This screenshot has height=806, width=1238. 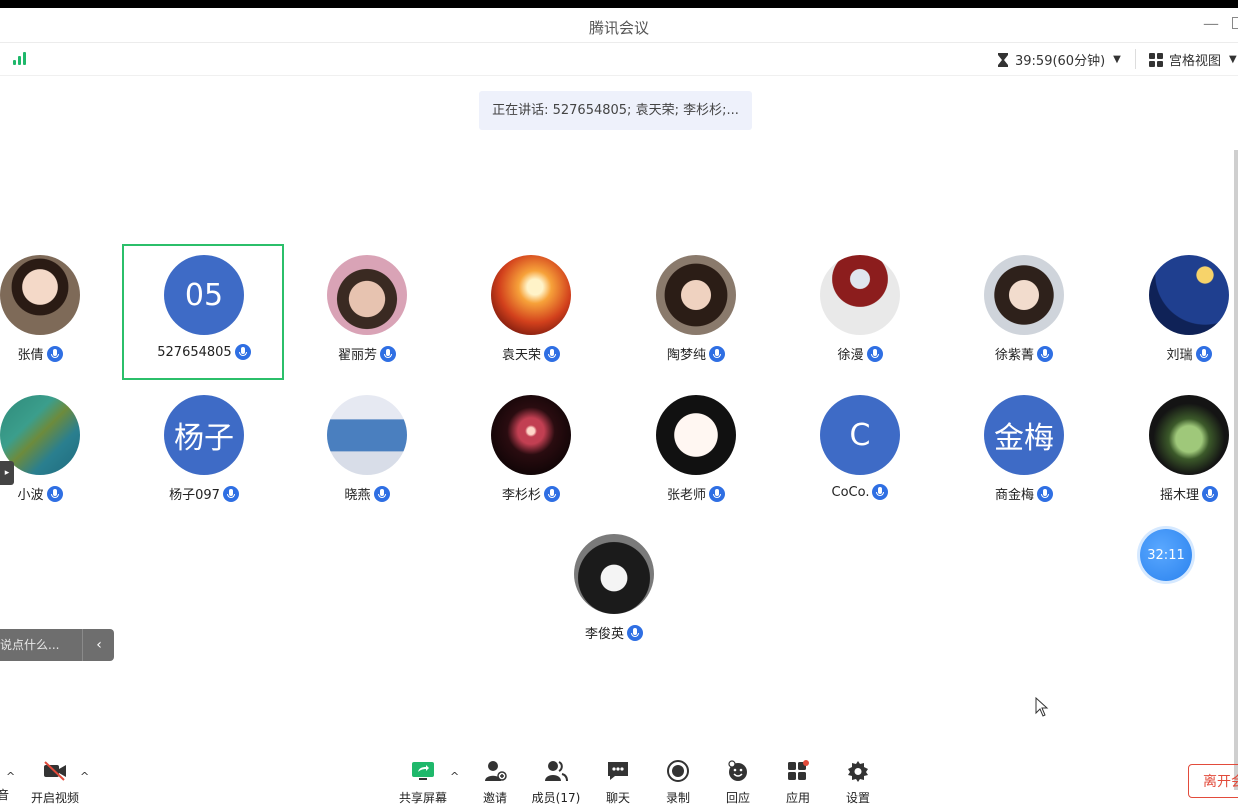 I want to click on participant-tile: 刘瑞, so click(x=1172, y=314).